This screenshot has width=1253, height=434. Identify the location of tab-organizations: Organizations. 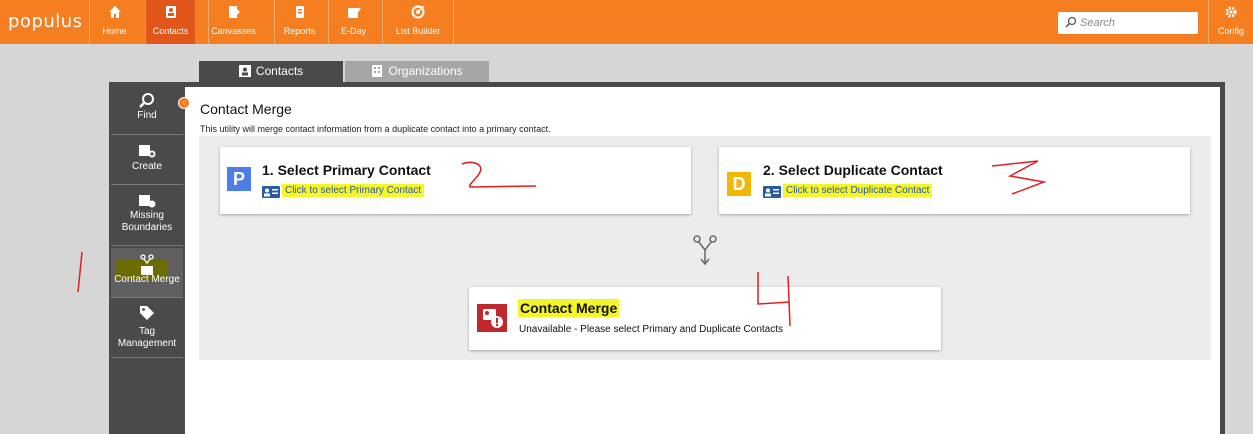
(417, 71).